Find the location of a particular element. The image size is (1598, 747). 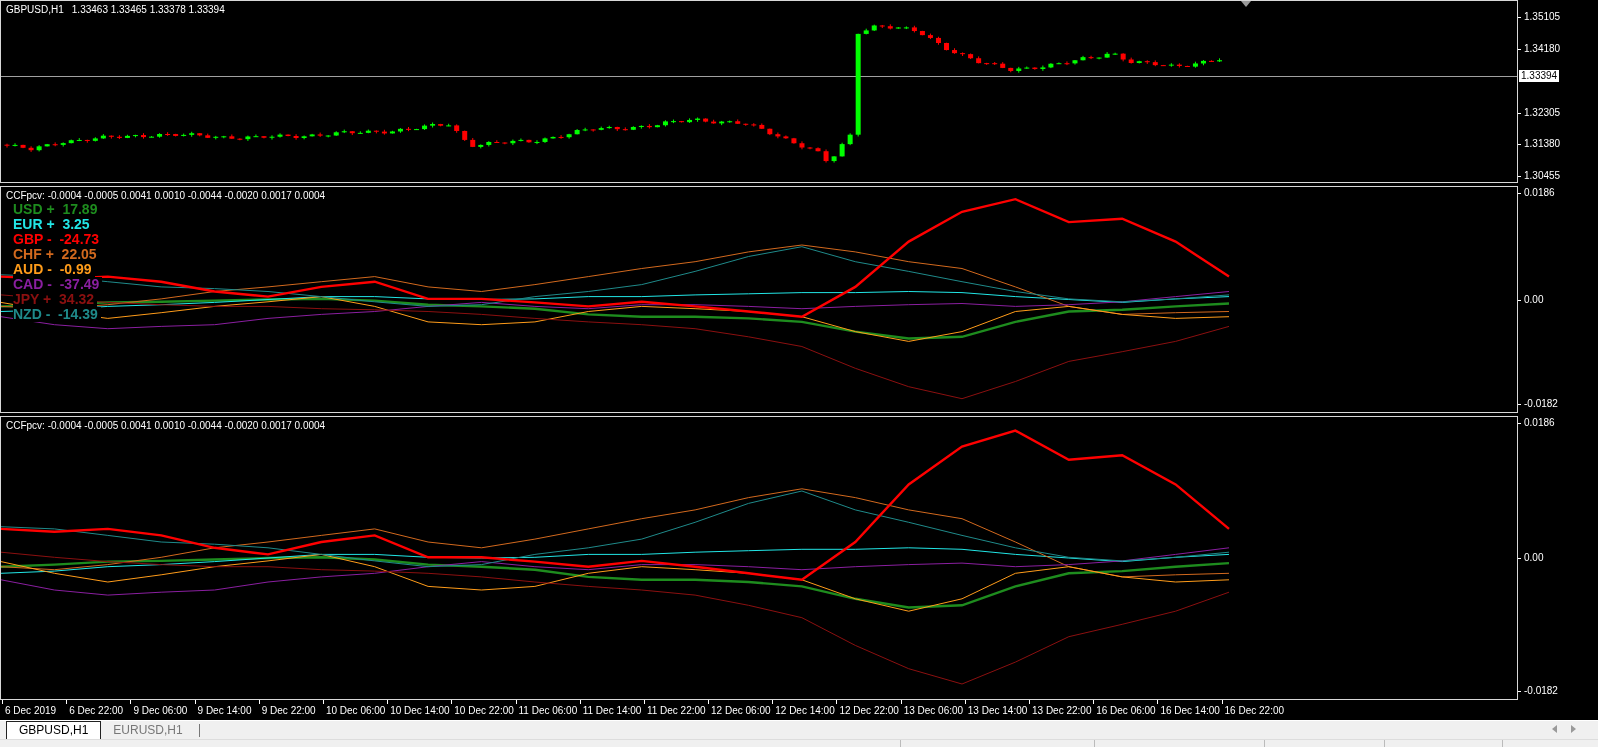

price-tick: 1.34180 is located at coordinates (1539, 48).